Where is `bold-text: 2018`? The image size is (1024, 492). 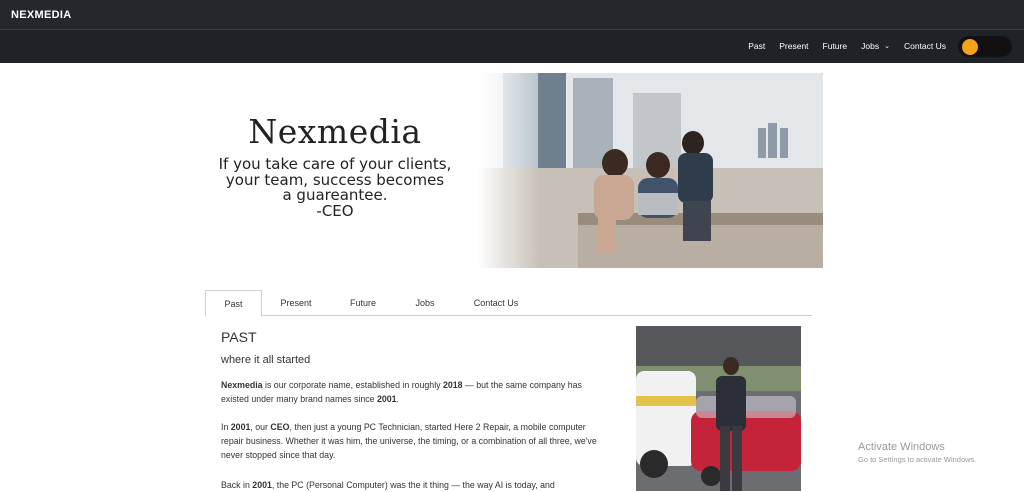
bold-text: 2018 is located at coordinates (453, 385).